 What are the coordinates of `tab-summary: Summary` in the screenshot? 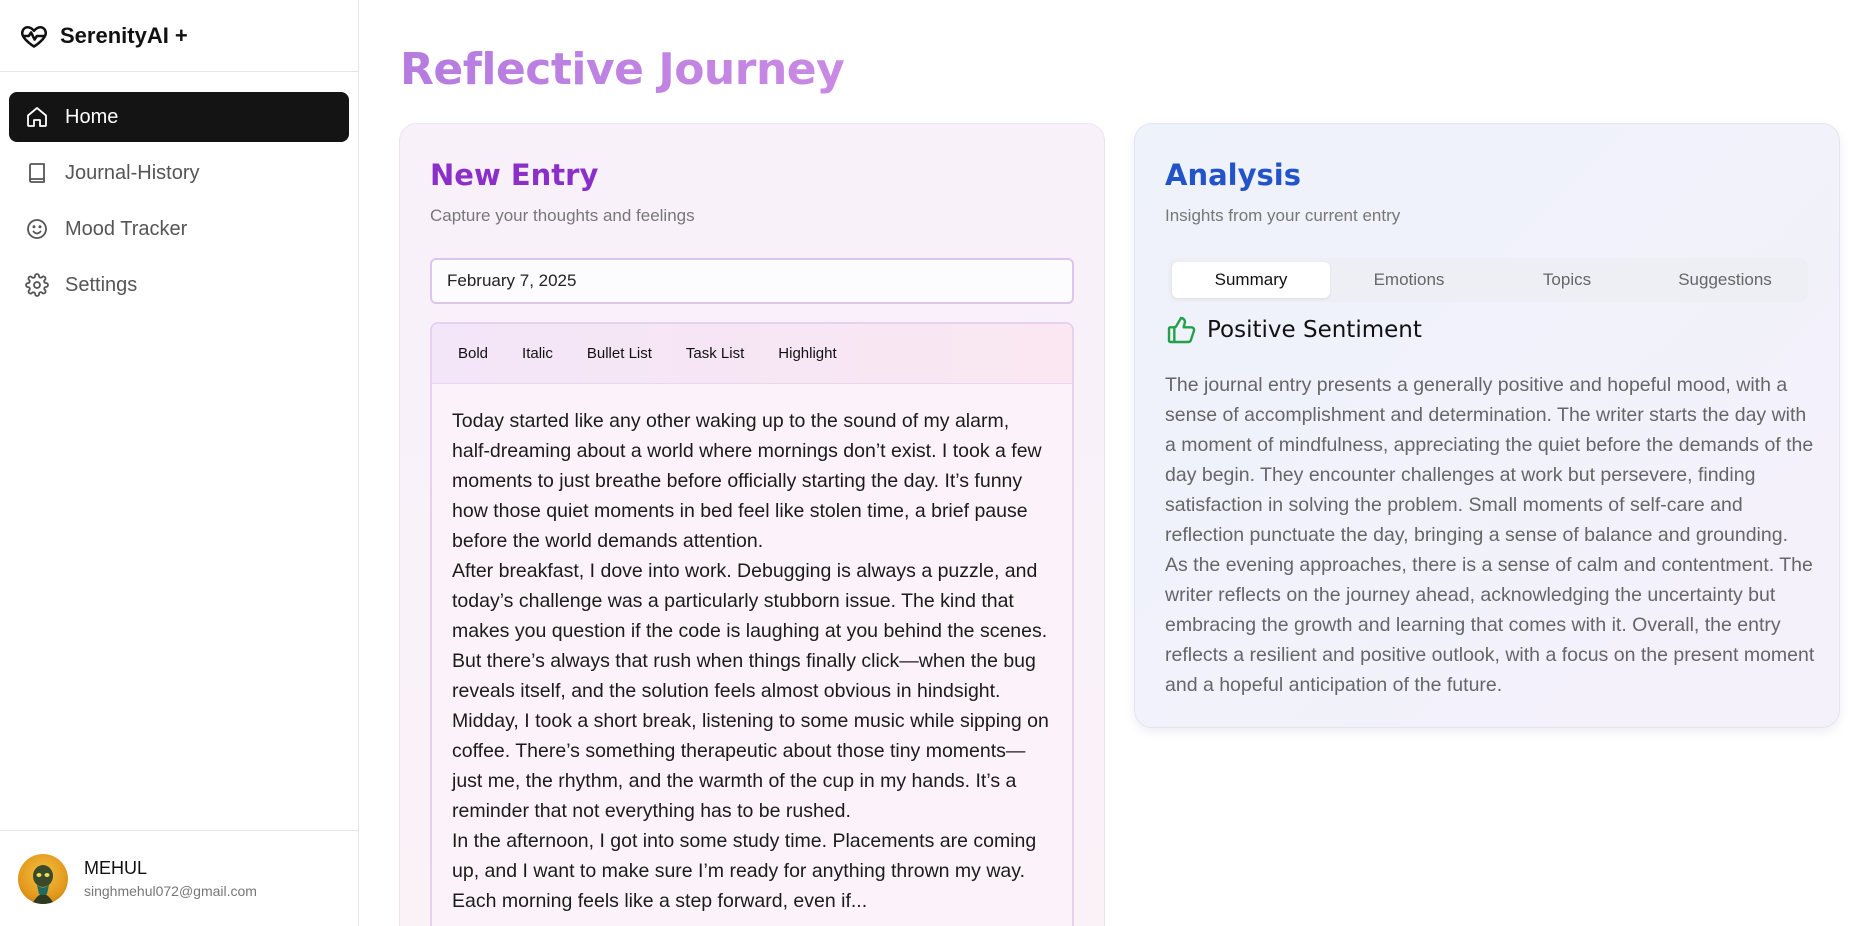 It's located at (1251, 280).